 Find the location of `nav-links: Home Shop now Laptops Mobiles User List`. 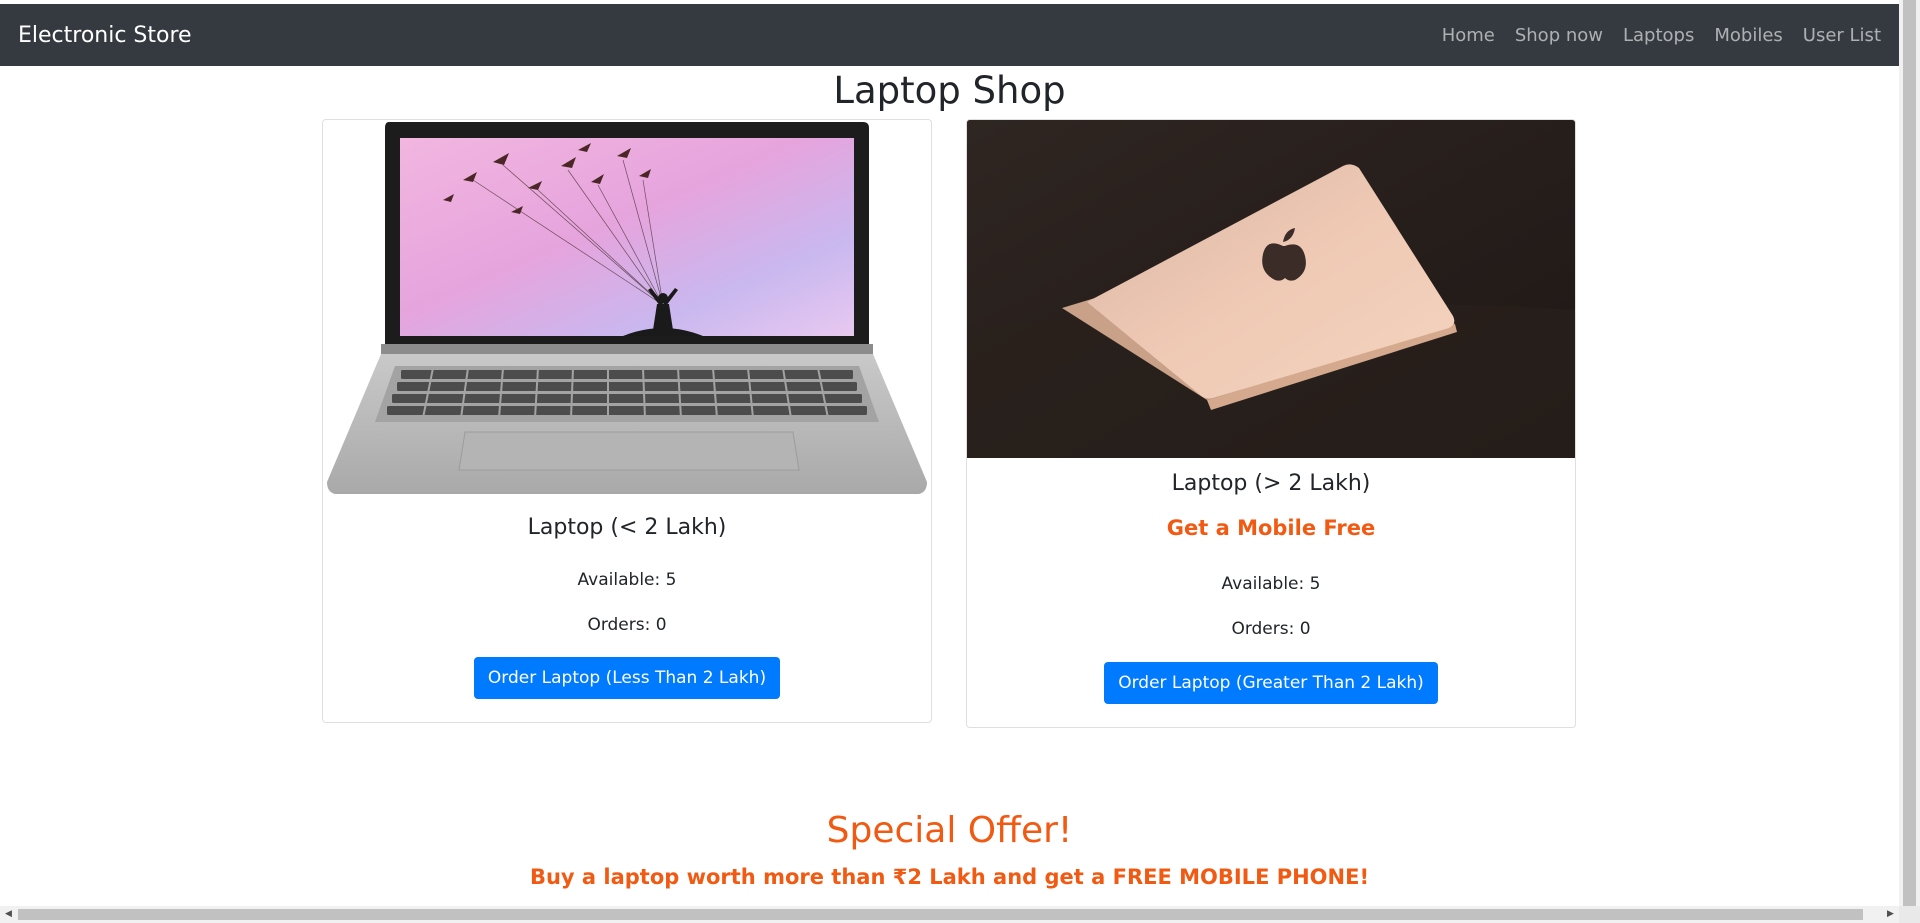

nav-links: Home Shop now Laptops Mobiles User List is located at coordinates (1656, 35).